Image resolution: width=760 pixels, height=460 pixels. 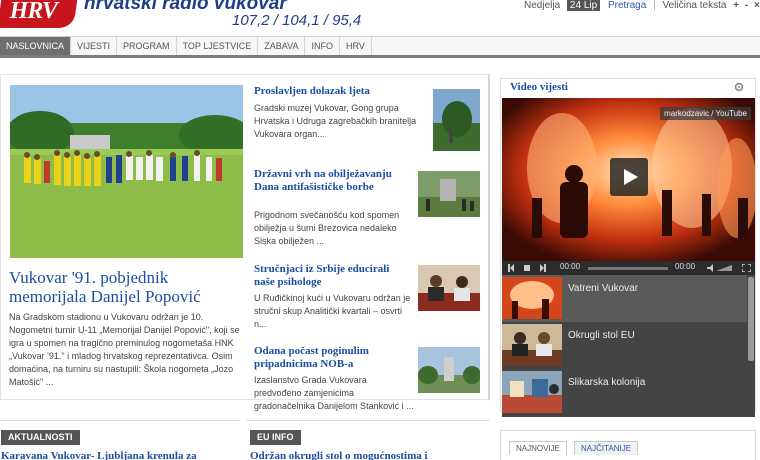 I want to click on section-label-eu-info: EU INFO, so click(x=275, y=437).